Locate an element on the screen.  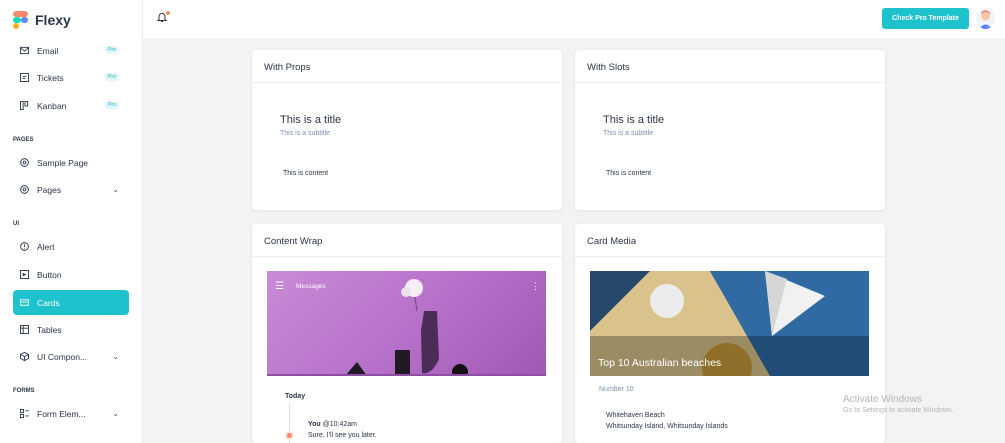
sidebar-item-tickets: Tickets Pro is located at coordinates (71, 77).